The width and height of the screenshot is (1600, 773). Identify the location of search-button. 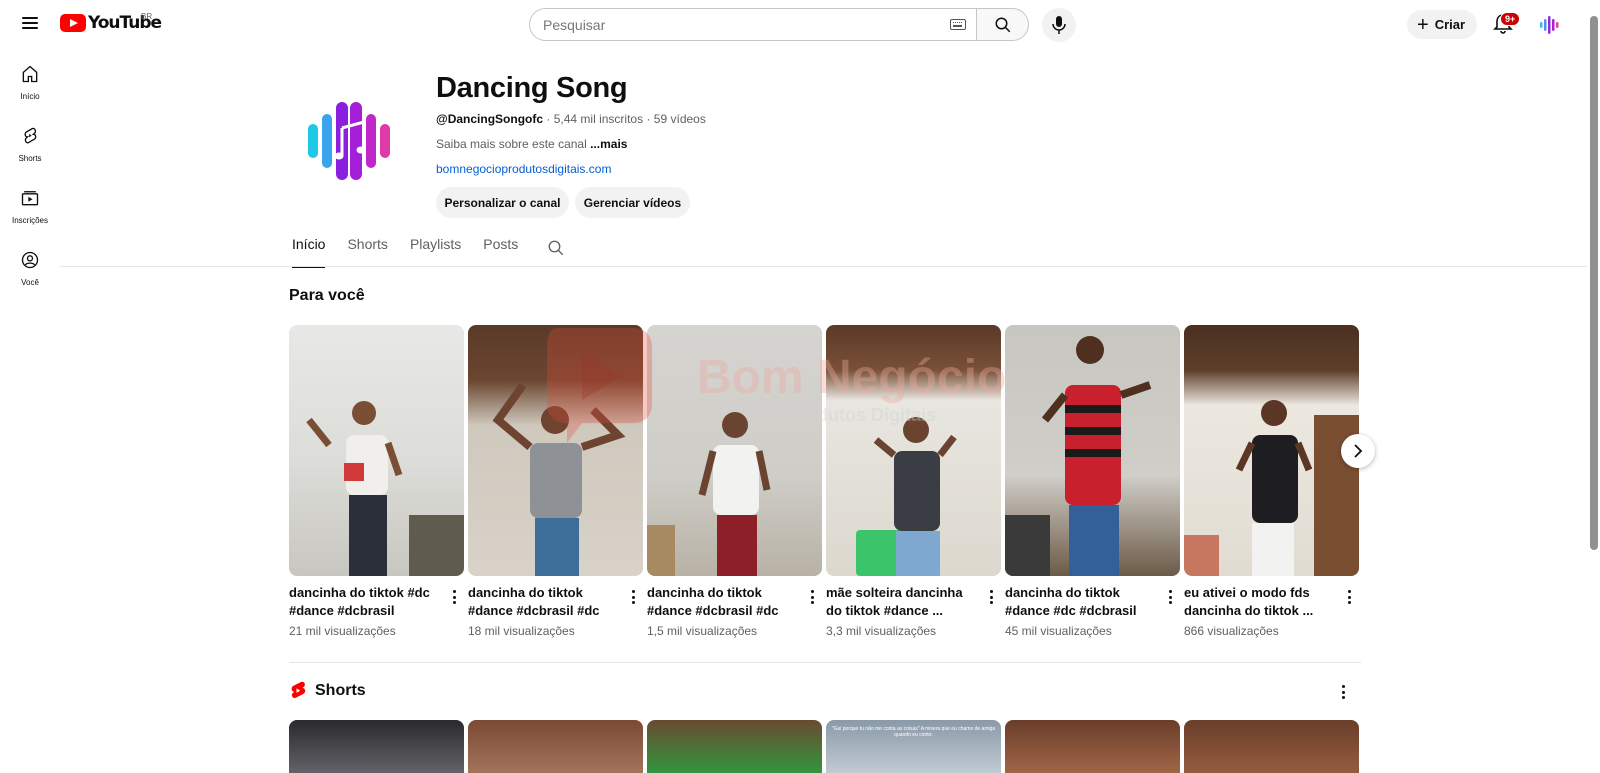
(1002, 24).